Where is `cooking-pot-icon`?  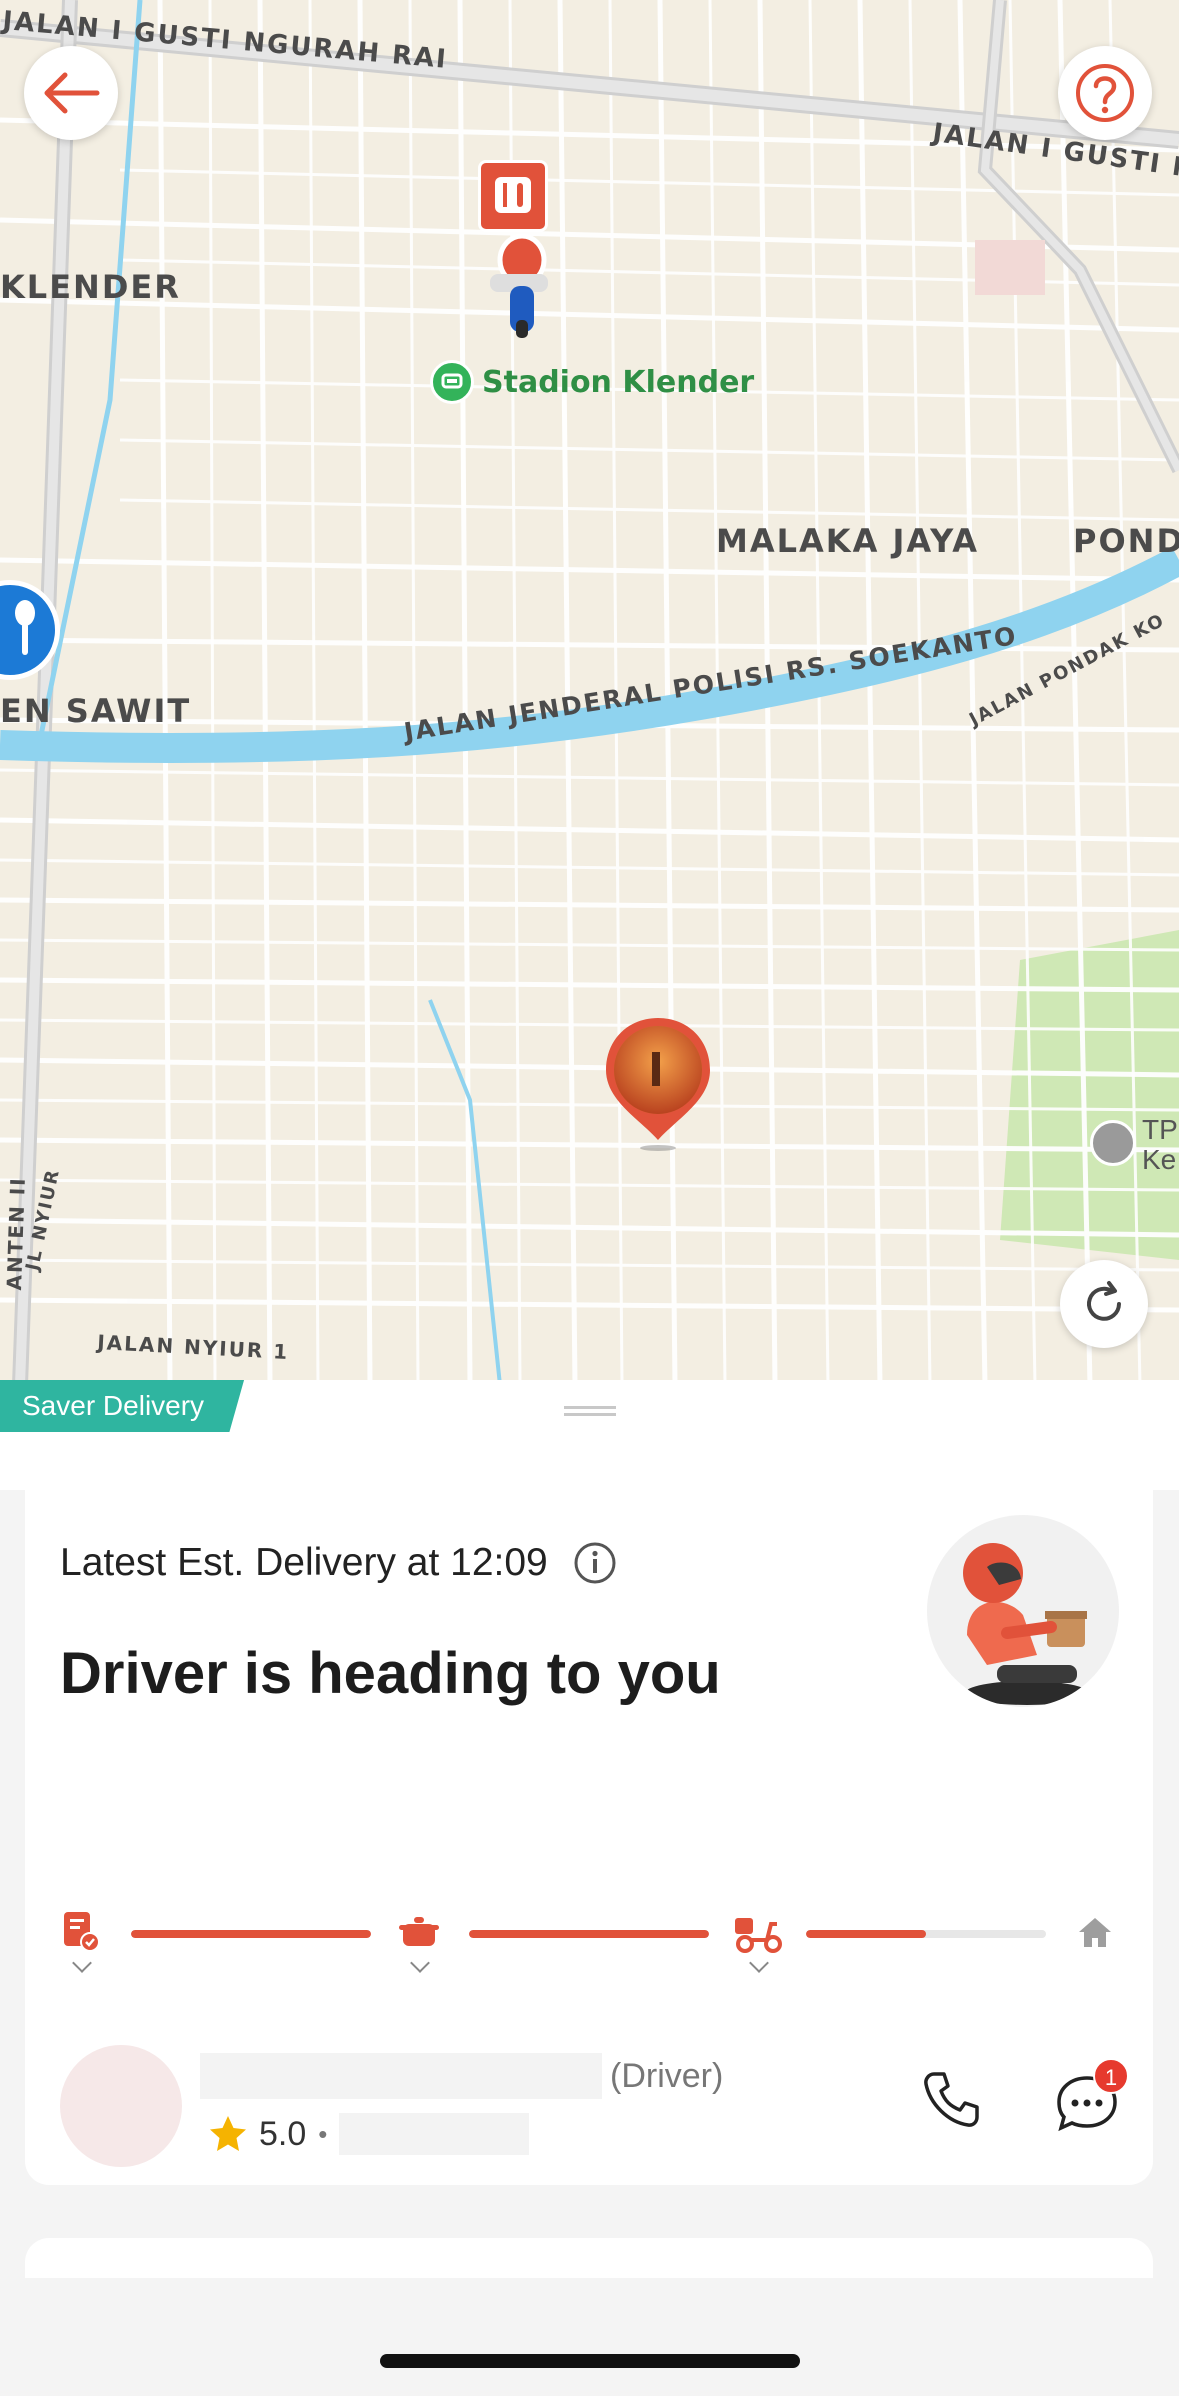
cooking-pot-icon is located at coordinates (419, 1931).